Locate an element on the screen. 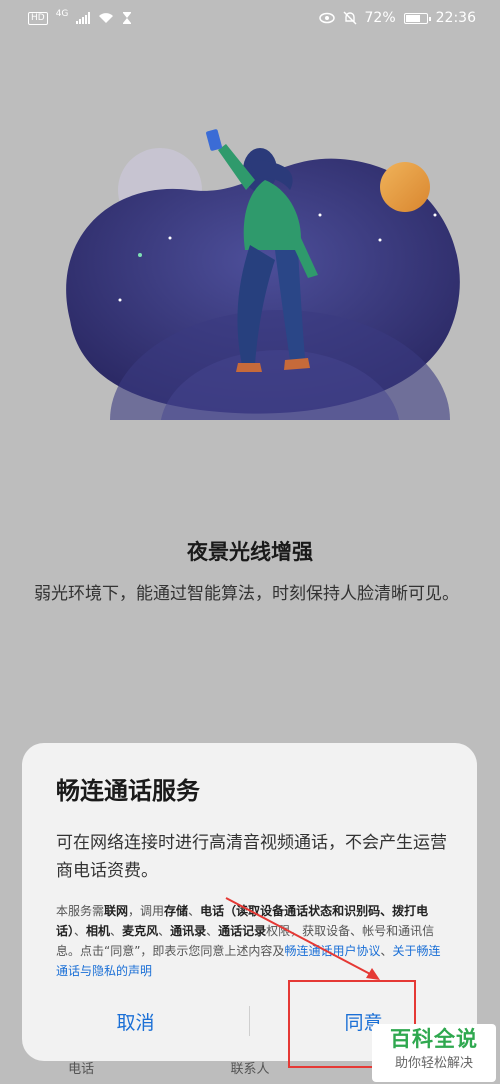  notice-text: 本服务需 is located at coordinates (80, 911).